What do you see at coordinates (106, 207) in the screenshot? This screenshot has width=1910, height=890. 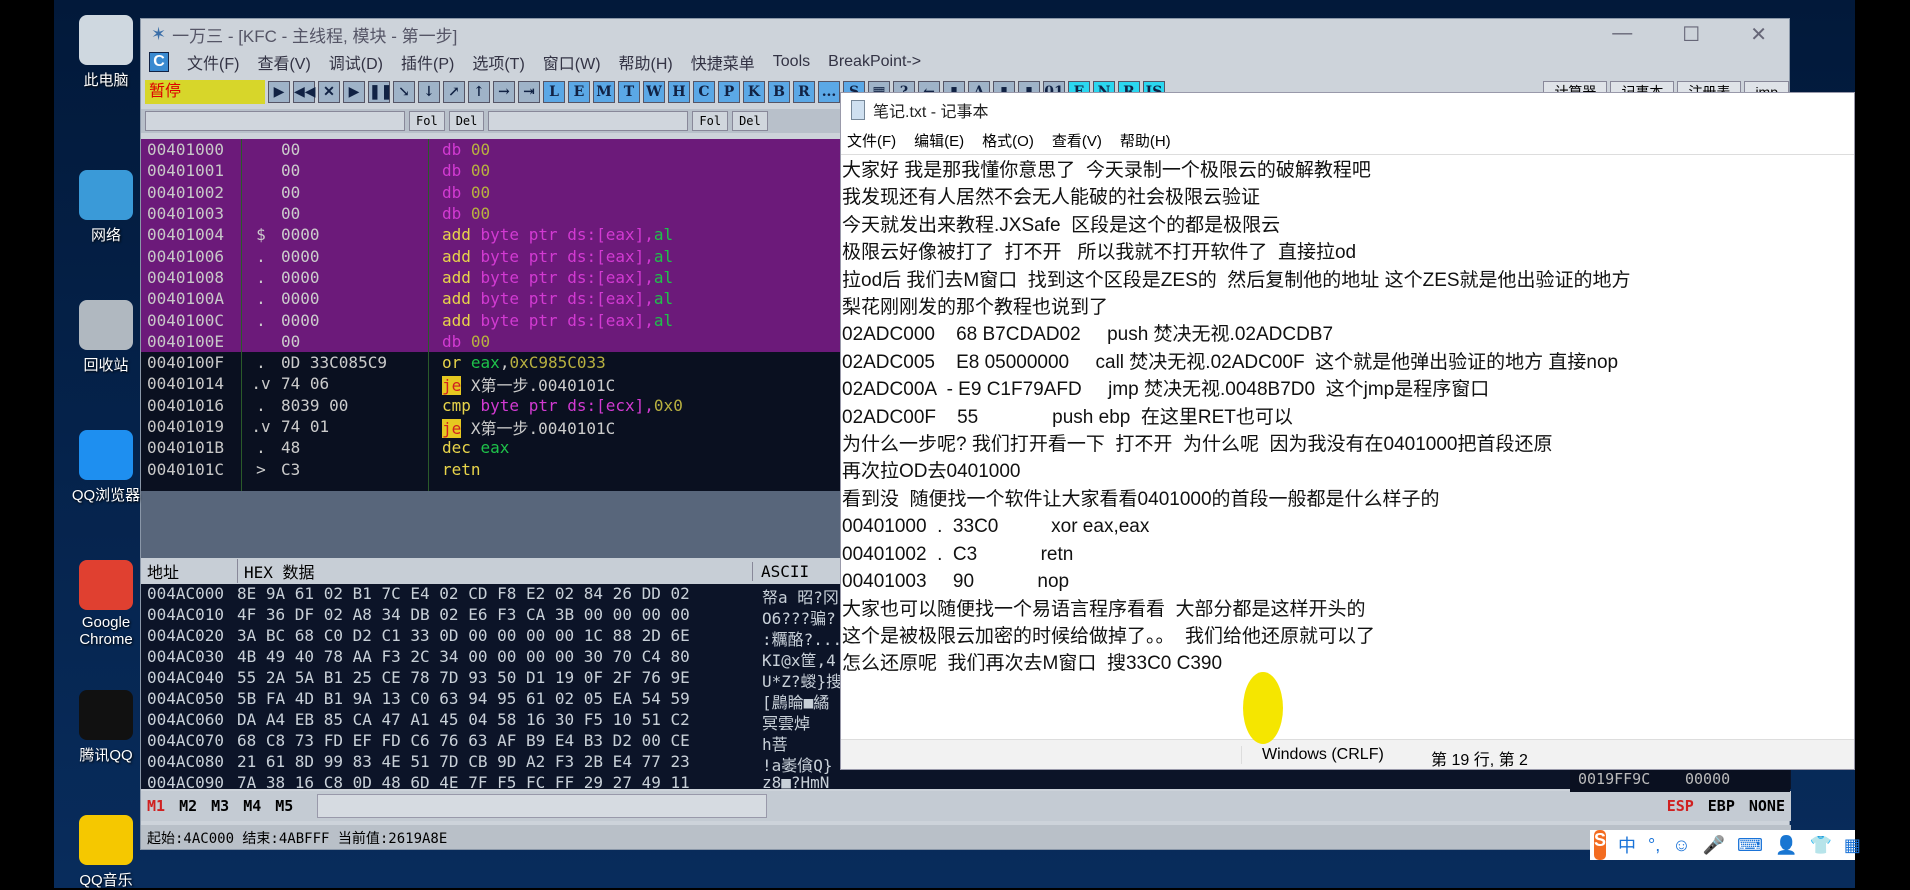 I see `desktop-icon: 网络` at bounding box center [106, 207].